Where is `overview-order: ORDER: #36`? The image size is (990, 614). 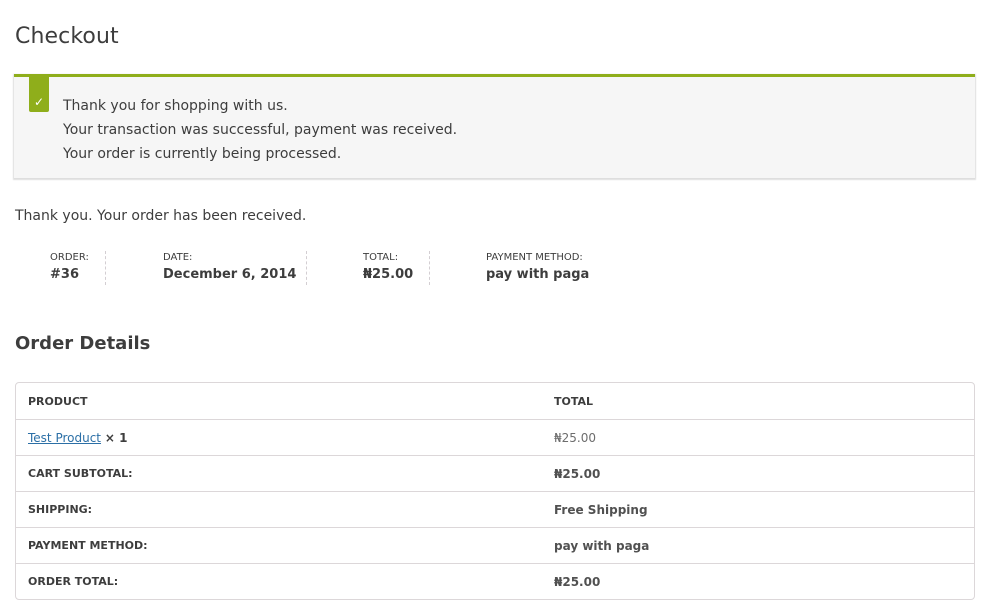
overview-order: ORDER: #36 is located at coordinates (78, 268).